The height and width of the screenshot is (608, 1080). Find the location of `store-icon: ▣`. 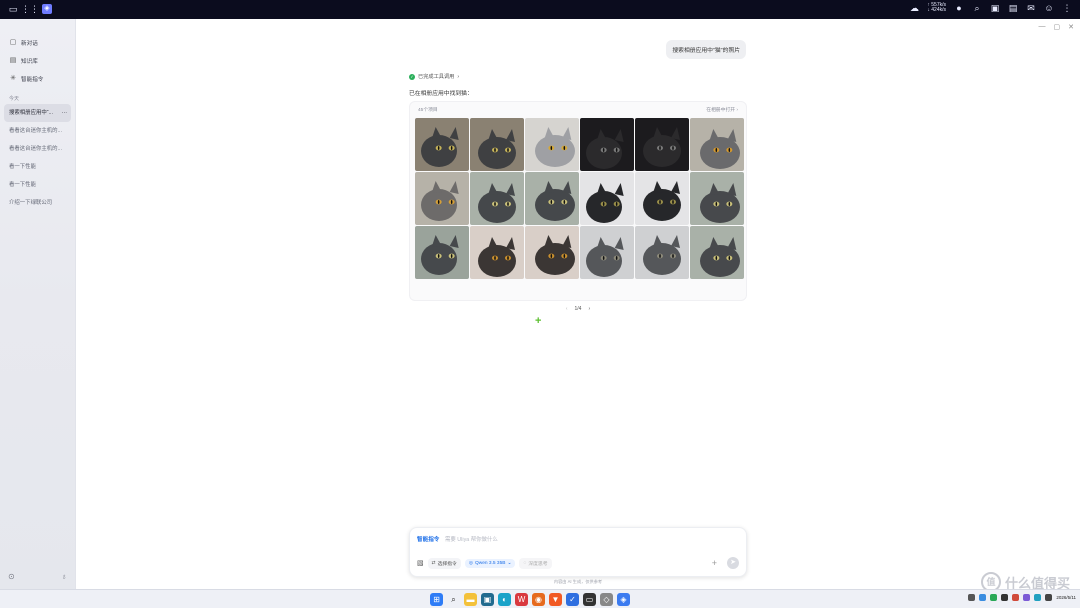

store-icon: ▣ is located at coordinates (487, 599).